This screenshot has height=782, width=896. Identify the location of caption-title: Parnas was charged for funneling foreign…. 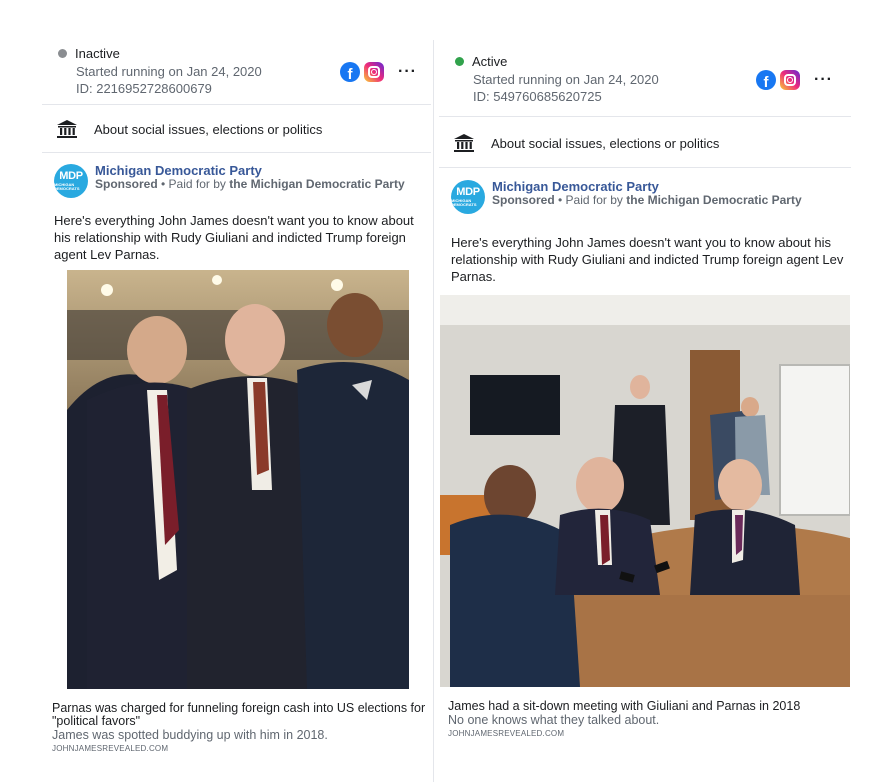
(239, 714).